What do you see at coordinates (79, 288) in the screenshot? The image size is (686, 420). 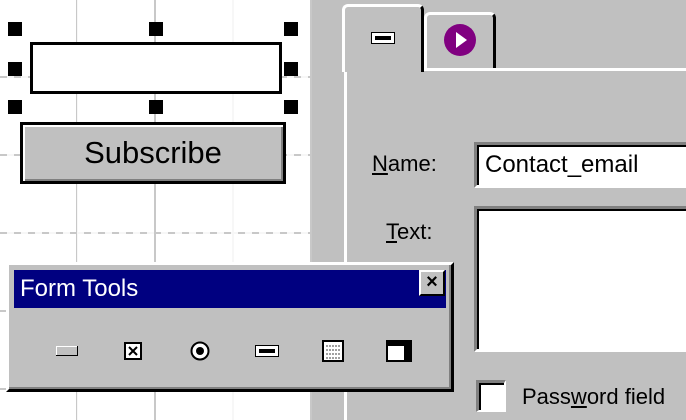 I see `form-tools-title: Form Tools` at bounding box center [79, 288].